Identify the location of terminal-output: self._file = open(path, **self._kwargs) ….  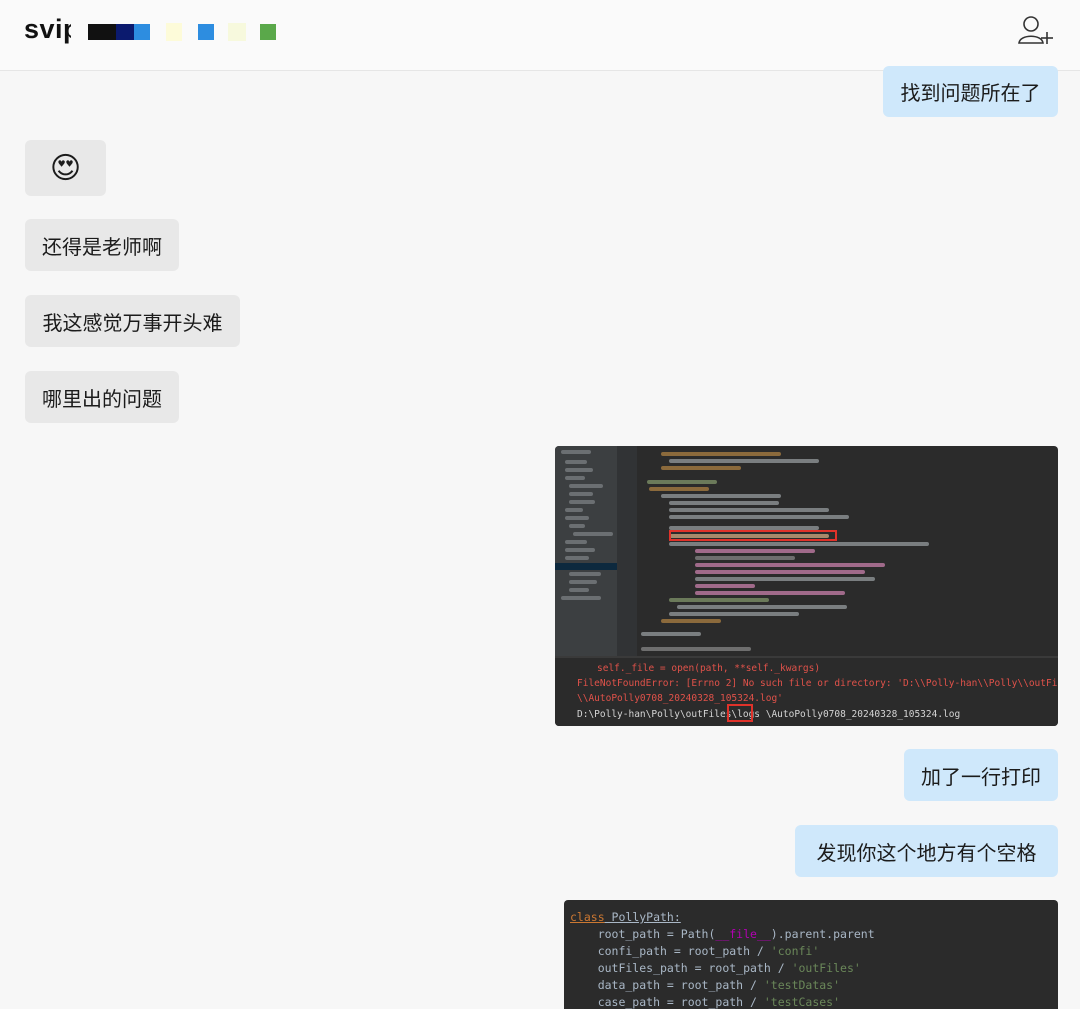
(806, 691).